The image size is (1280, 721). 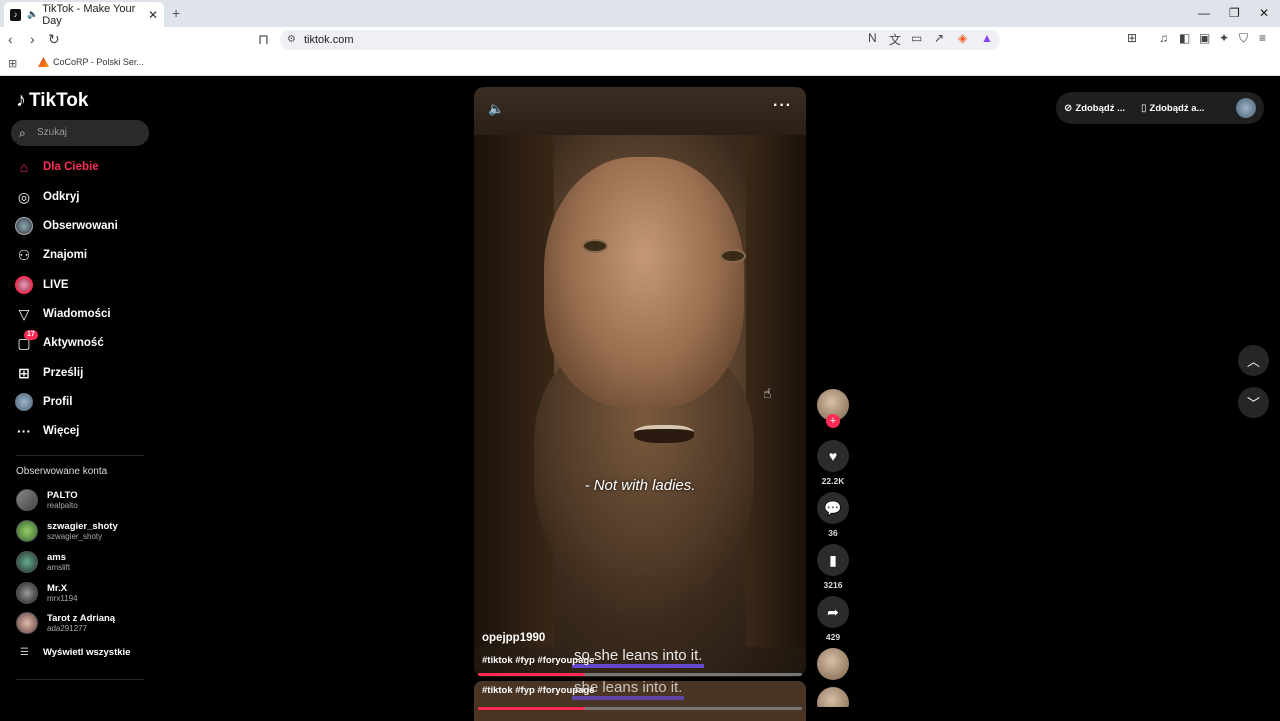 I want to click on restore-icon: ❐, so click(x=1234, y=13).